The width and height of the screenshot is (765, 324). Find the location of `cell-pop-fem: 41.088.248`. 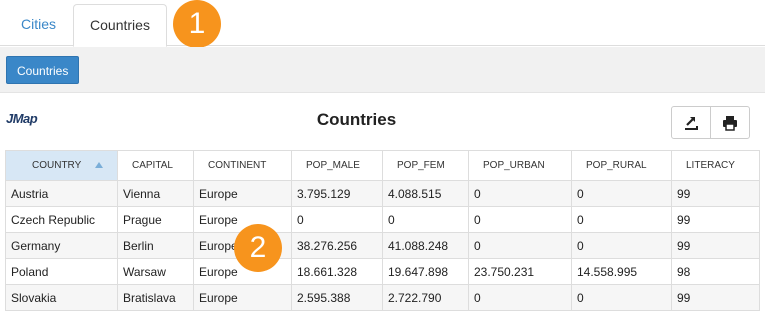

cell-pop-fem: 41.088.248 is located at coordinates (425, 245).